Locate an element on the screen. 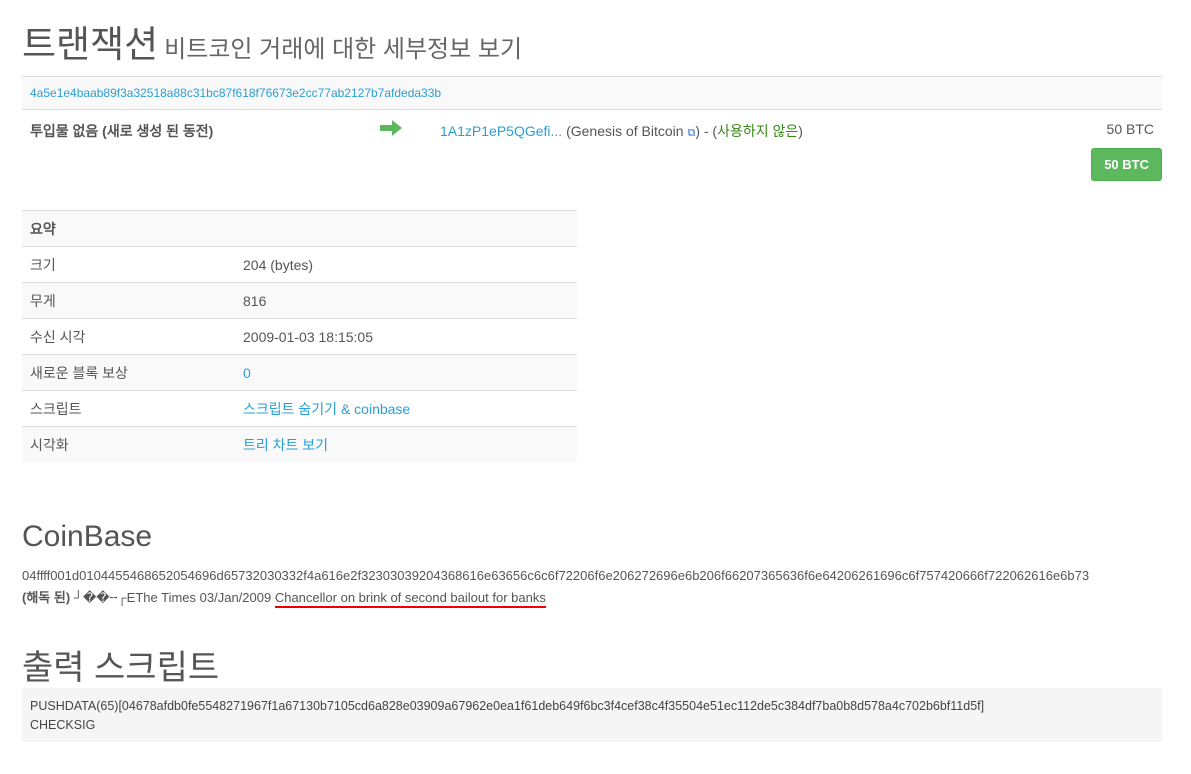 Image resolution: width=1191 pixels, height=774 pixels. input-label: 투입물 없음 (새로 생성 된 동전) is located at coordinates (122, 131).